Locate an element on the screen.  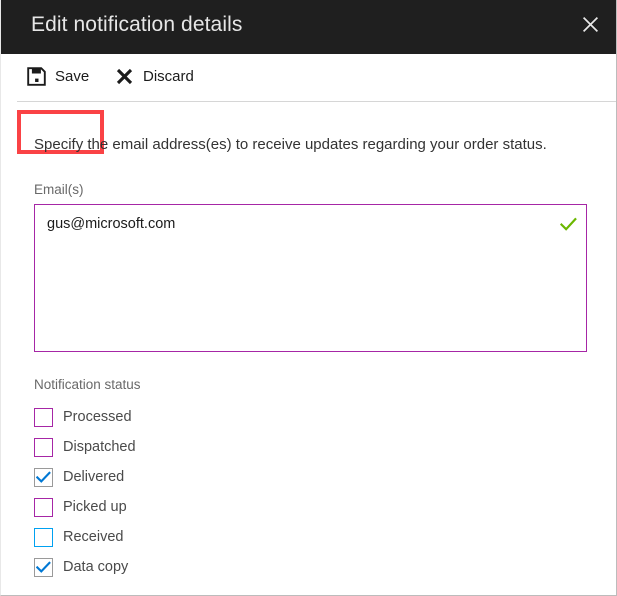
checkbox-label-received: Received is located at coordinates (93, 537).